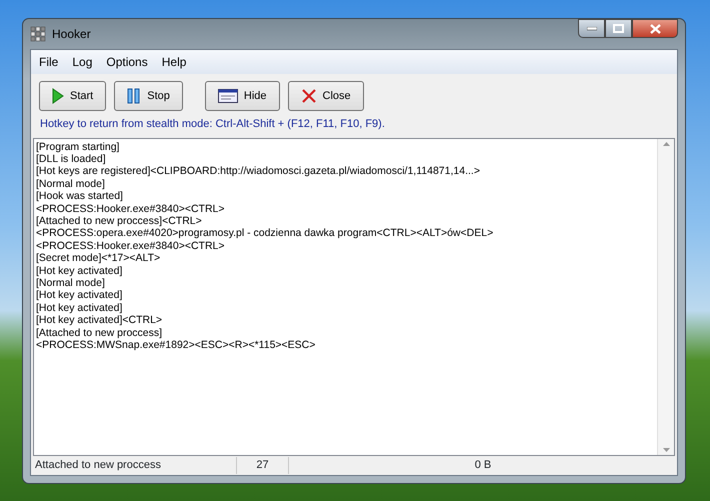 The height and width of the screenshot is (501, 710). I want to click on menu-item: Log, so click(82, 62).